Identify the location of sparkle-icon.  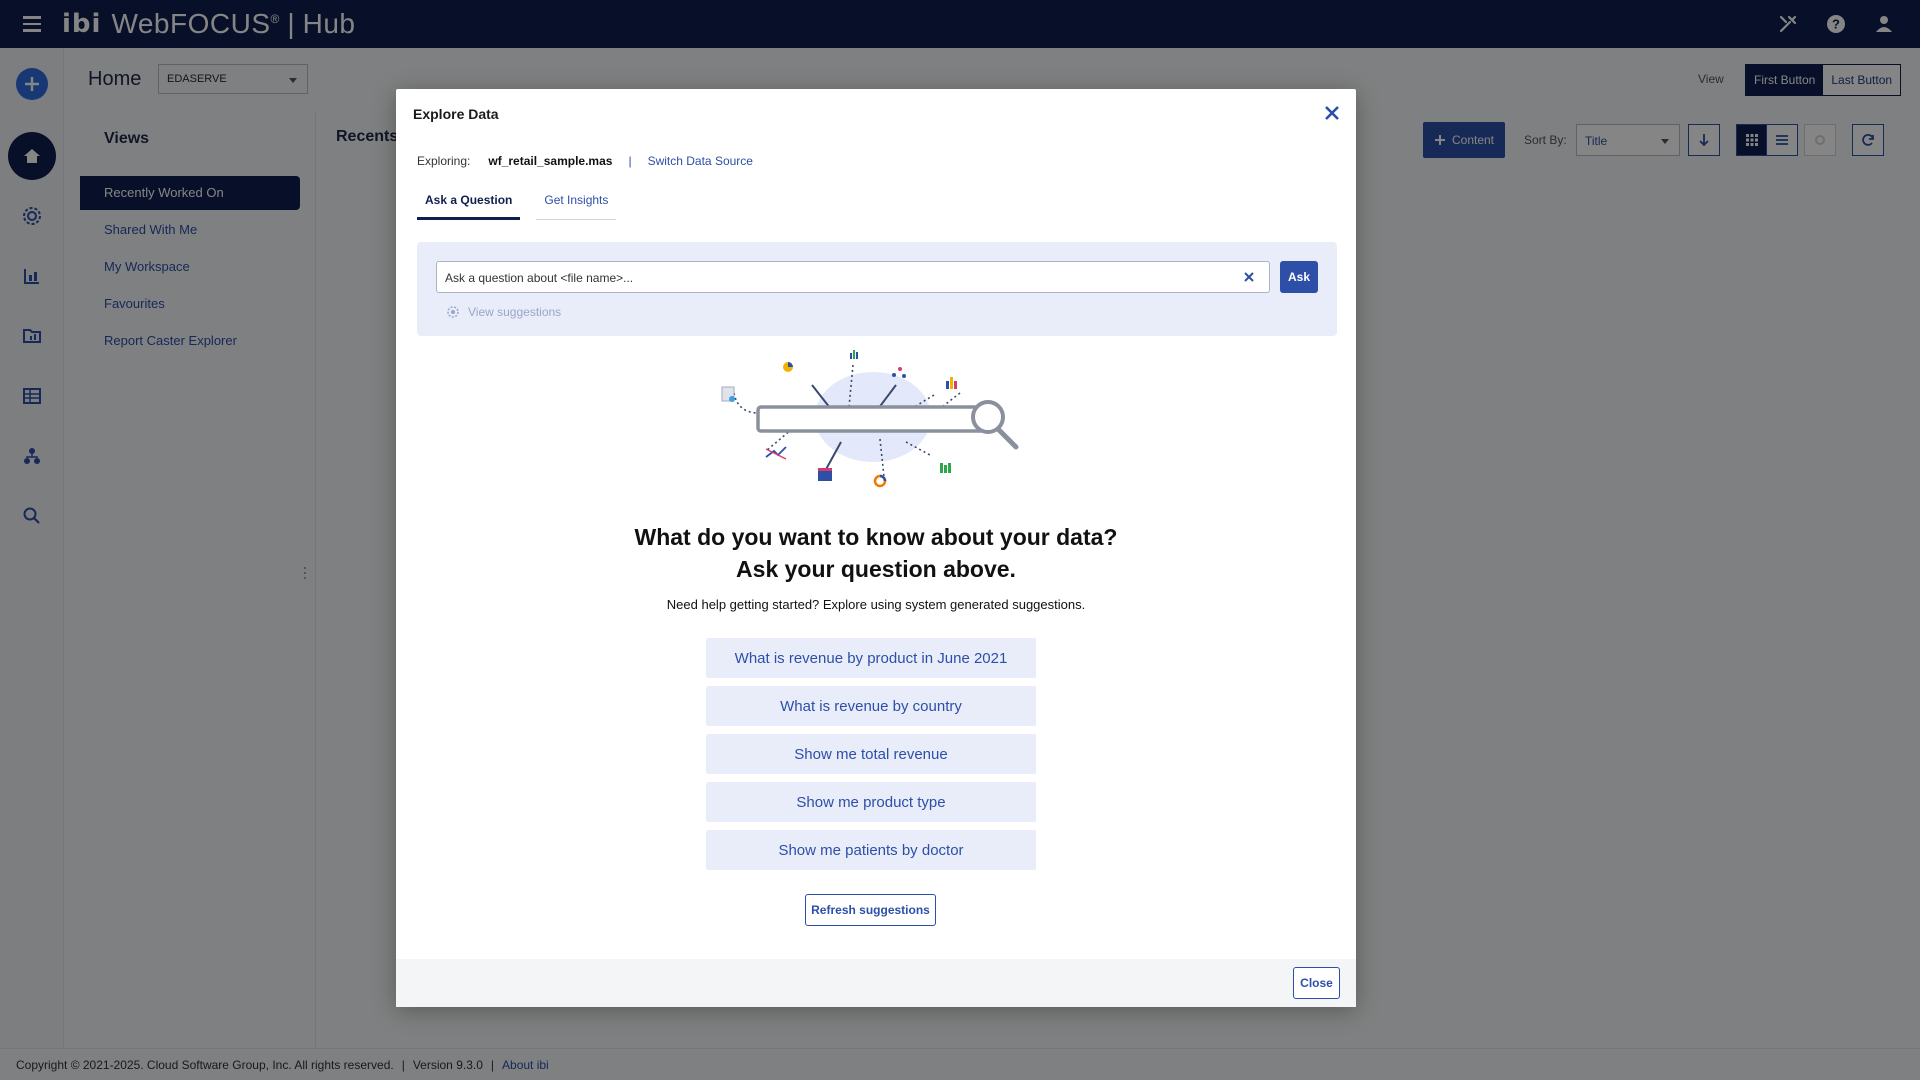
(453, 312).